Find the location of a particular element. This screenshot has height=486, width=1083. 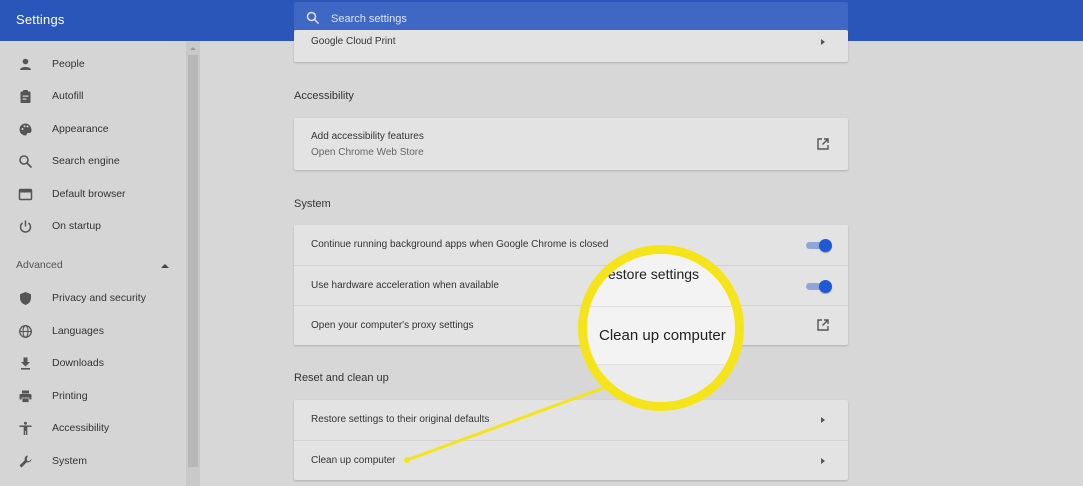

sidebar-item-default-browser: Default browser is located at coordinates (93, 194).